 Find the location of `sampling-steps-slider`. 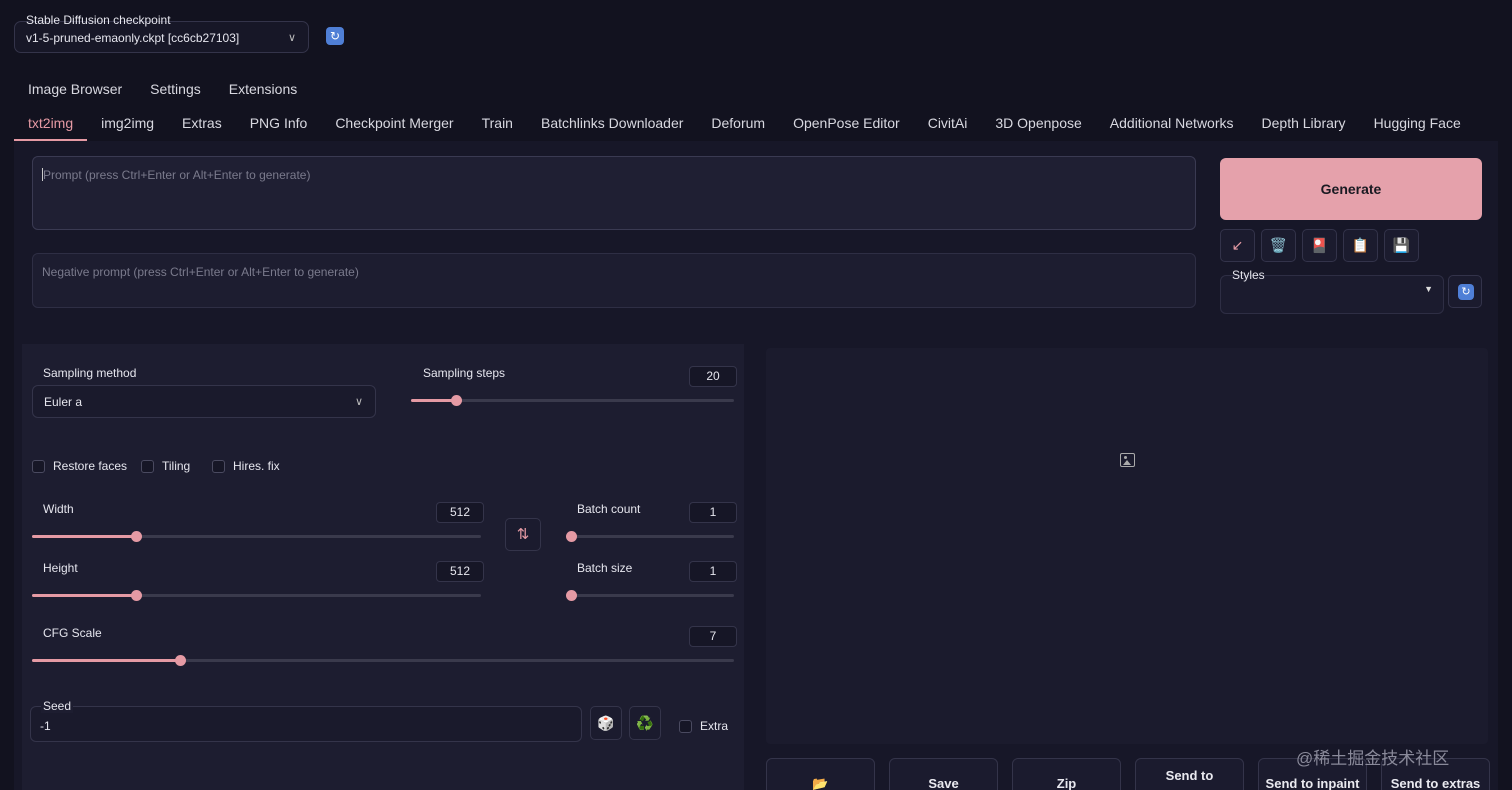

sampling-steps-slider is located at coordinates (572, 400).